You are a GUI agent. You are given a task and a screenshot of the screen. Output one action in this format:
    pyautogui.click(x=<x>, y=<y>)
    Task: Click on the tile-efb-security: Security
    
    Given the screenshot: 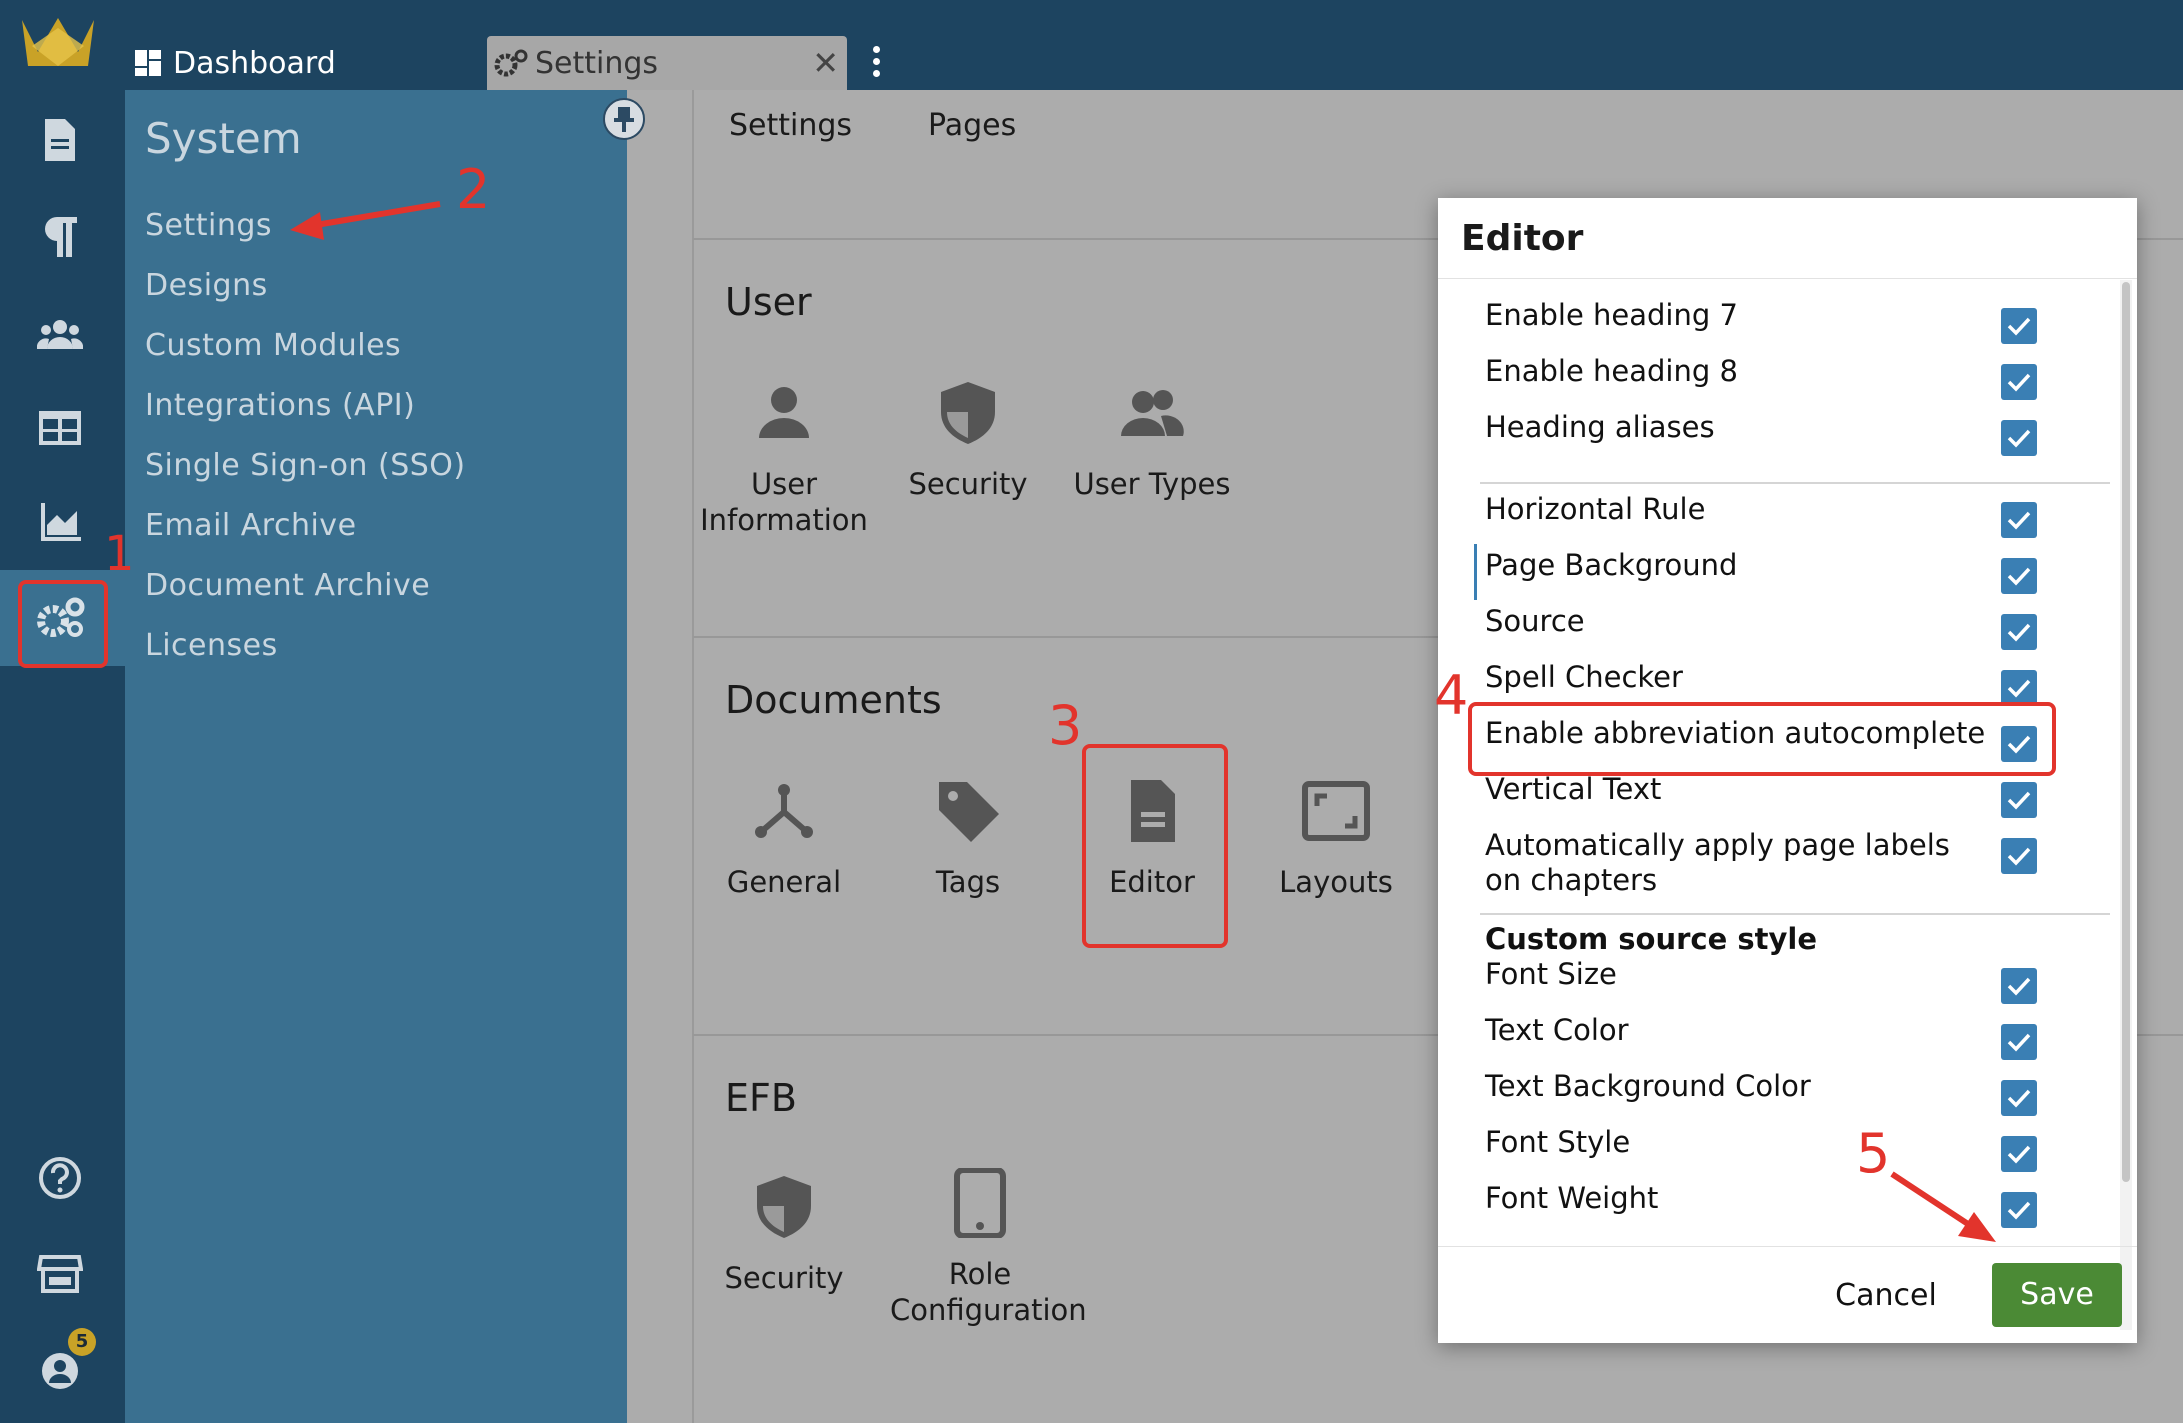 What is the action you would take?
    pyautogui.click(x=784, y=1234)
    